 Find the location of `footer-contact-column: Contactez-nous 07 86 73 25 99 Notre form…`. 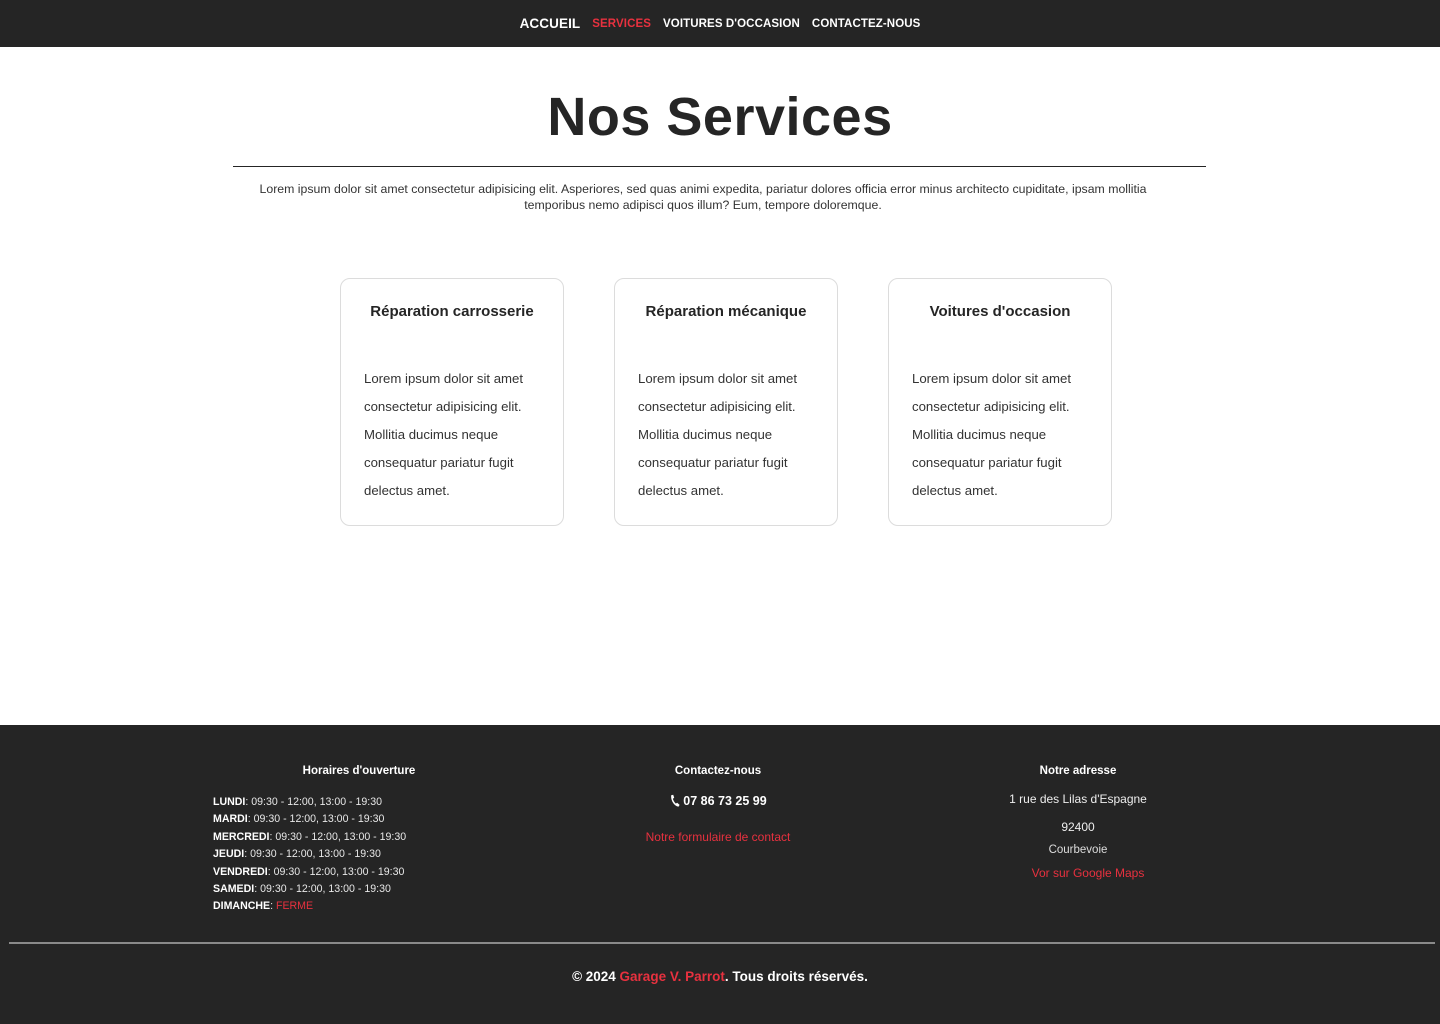

footer-contact-column: Contactez-nous 07 86 73 25 99 Notre form… is located at coordinates (718, 804).